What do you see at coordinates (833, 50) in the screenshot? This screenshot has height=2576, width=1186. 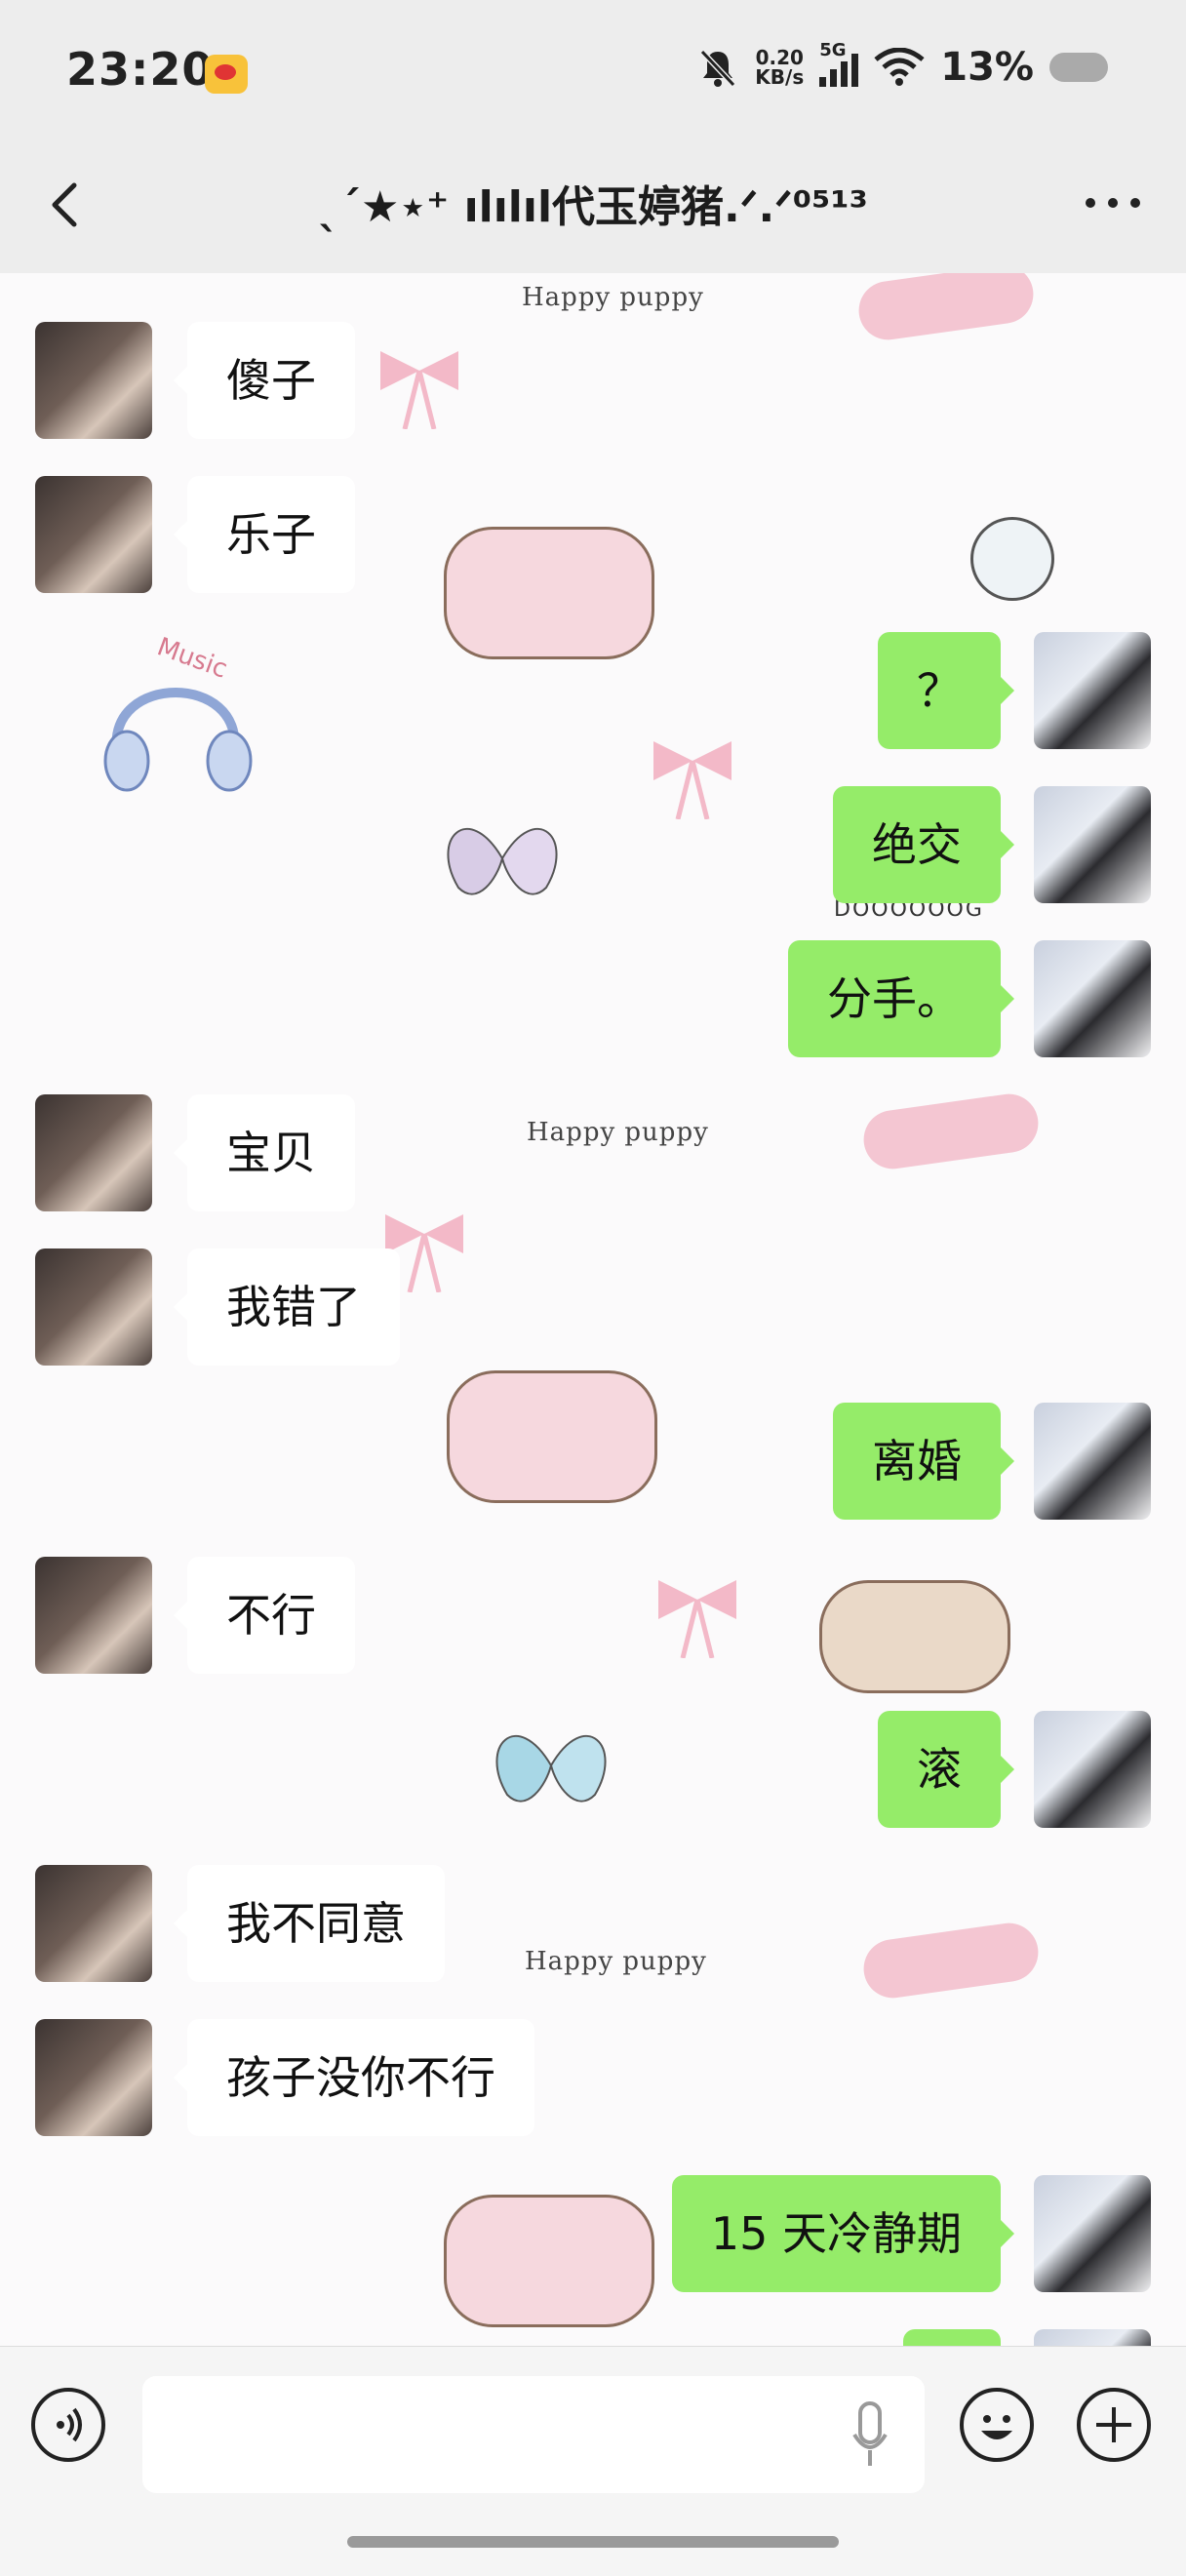 I see `network-type: 5G` at bounding box center [833, 50].